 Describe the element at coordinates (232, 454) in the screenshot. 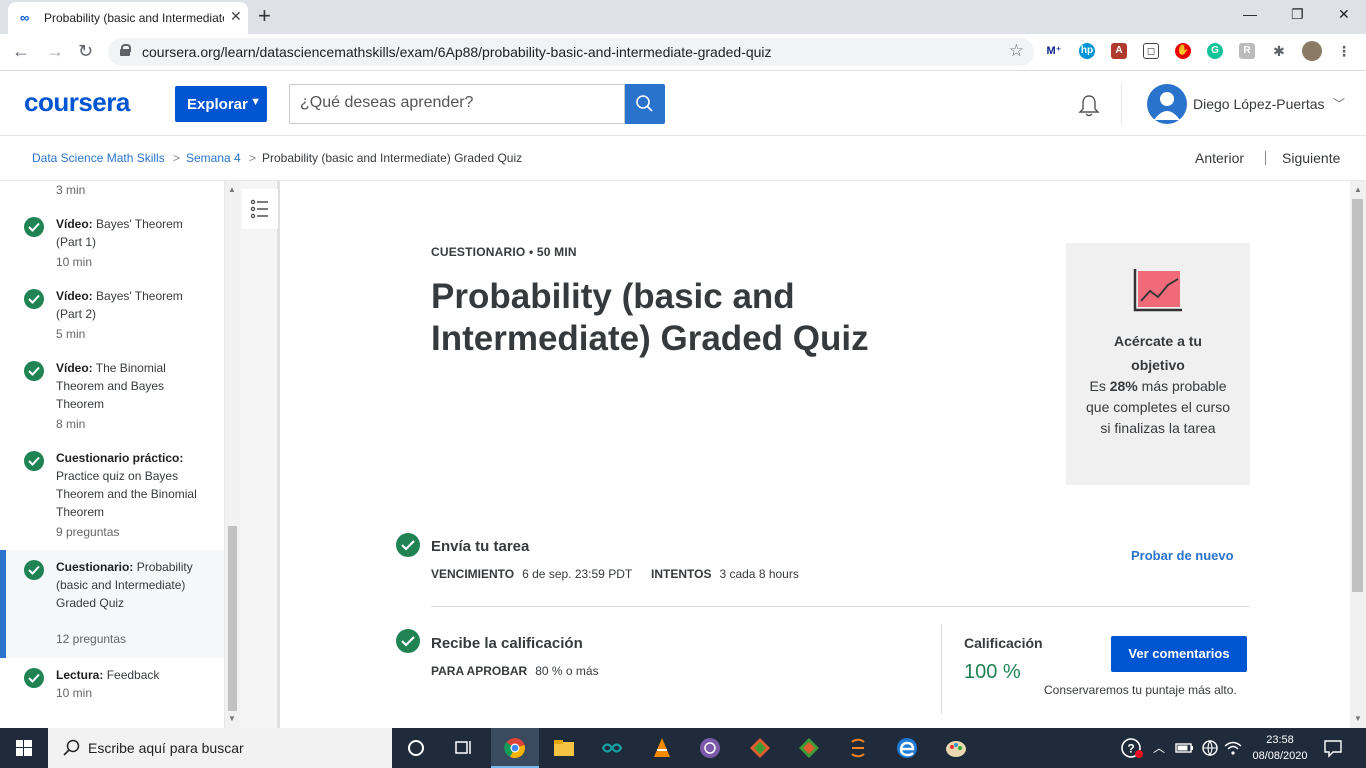

I see `sidebar-scrollbar: ▲ ▼` at that location.